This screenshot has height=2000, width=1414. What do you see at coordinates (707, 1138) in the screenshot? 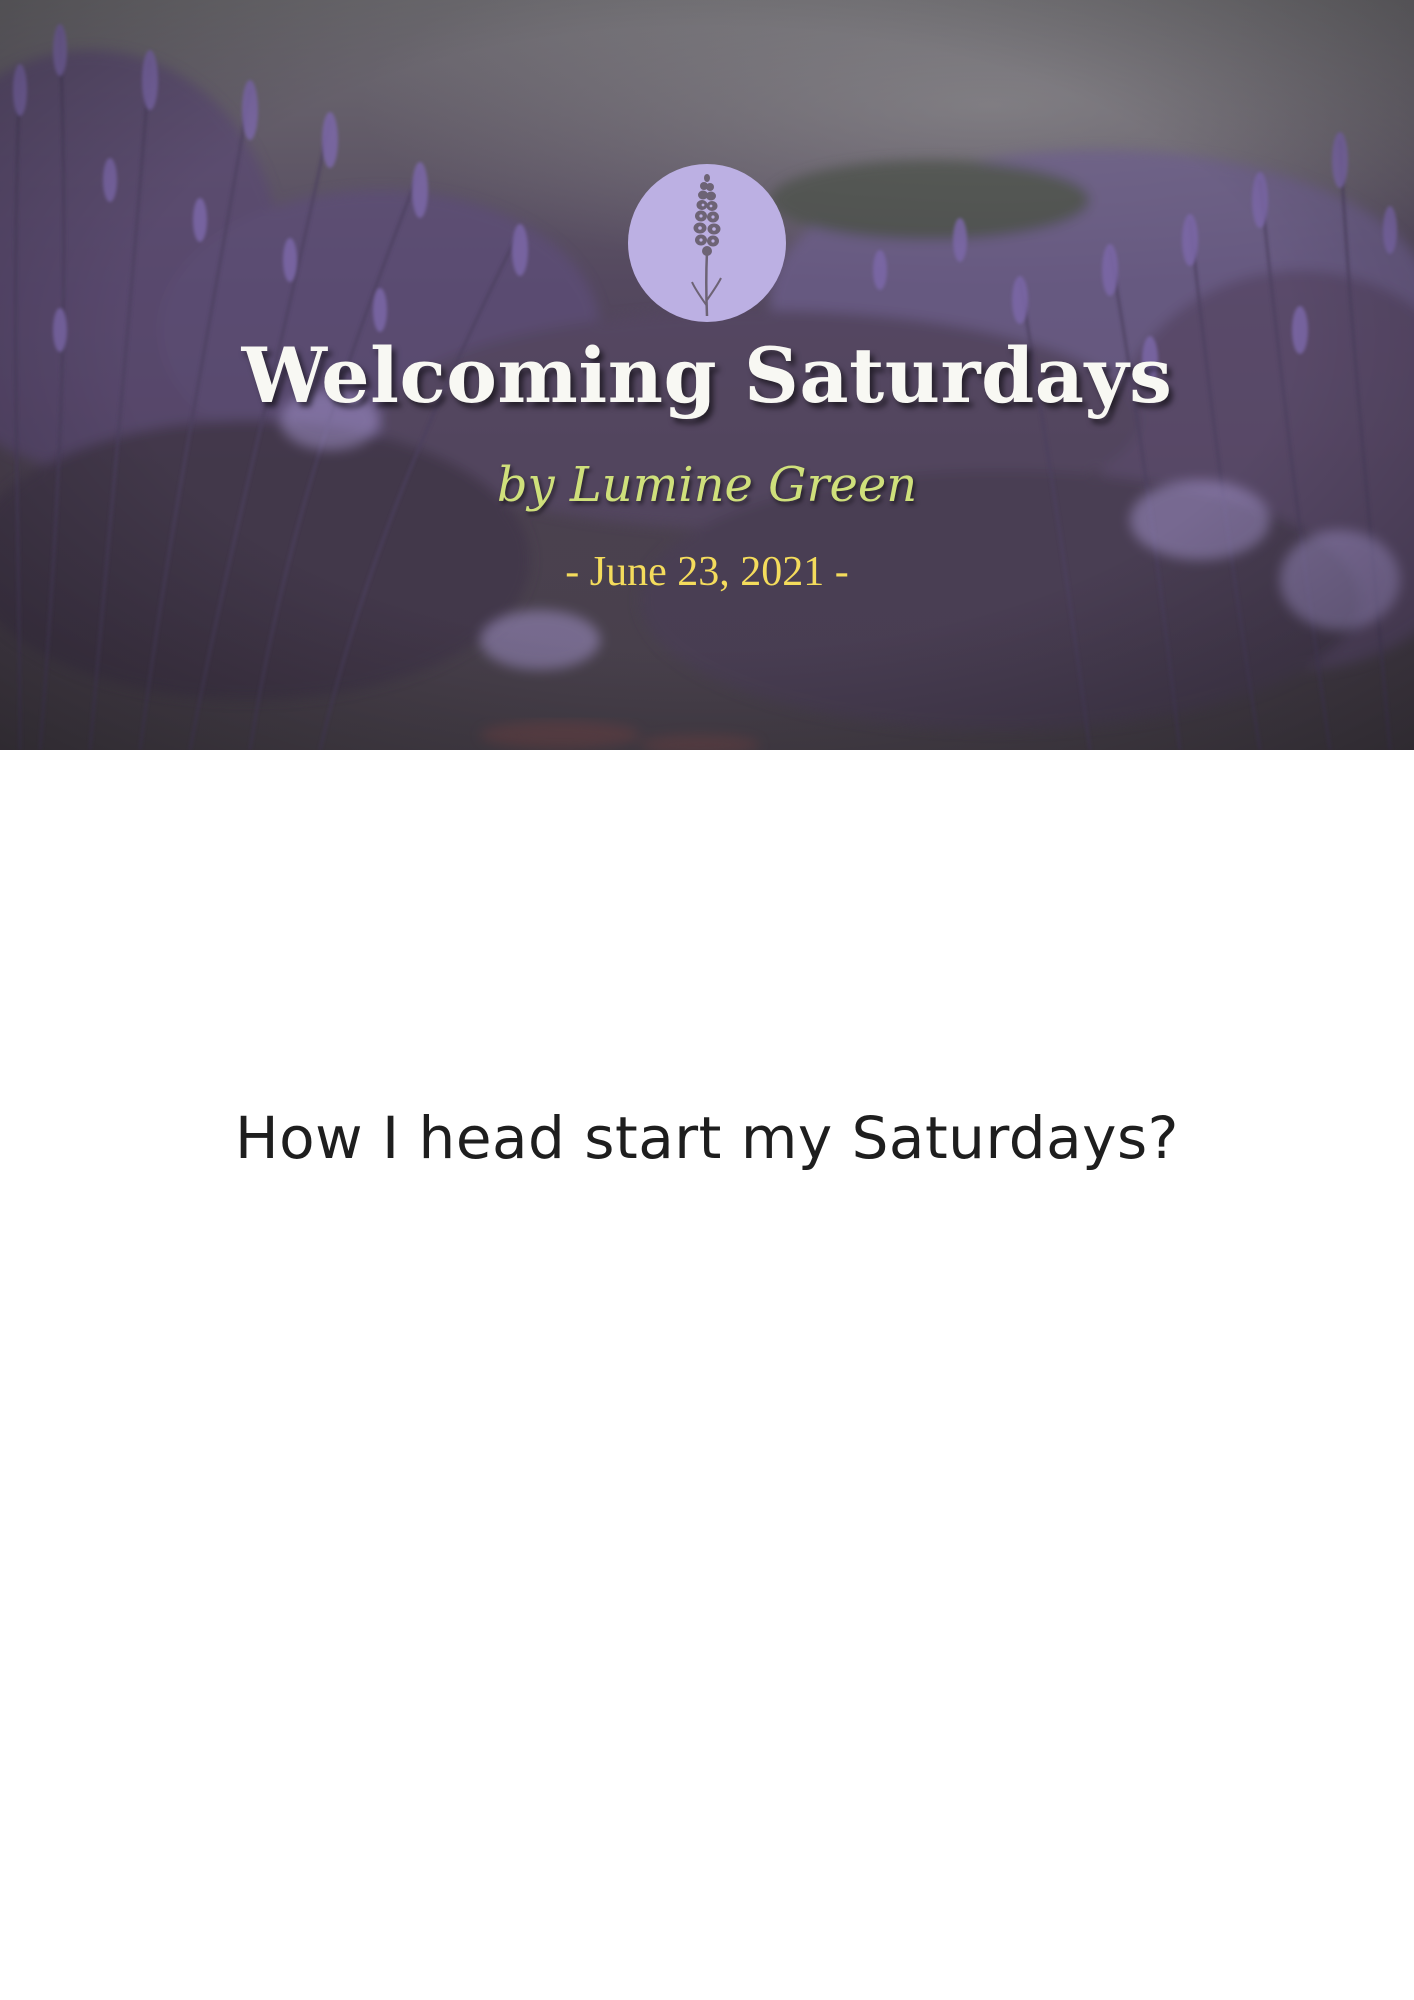
I see `section-heading: How I head start my Saturdays?` at bounding box center [707, 1138].